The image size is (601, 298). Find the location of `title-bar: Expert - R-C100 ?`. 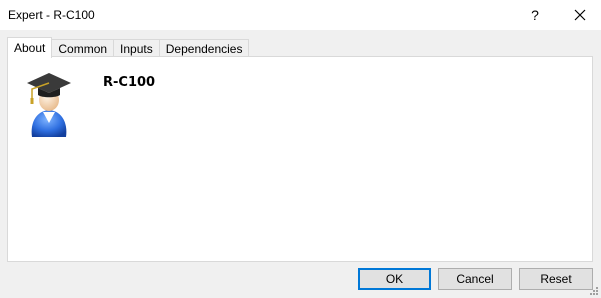

title-bar: Expert - R-C100 ? is located at coordinates (300, 15).